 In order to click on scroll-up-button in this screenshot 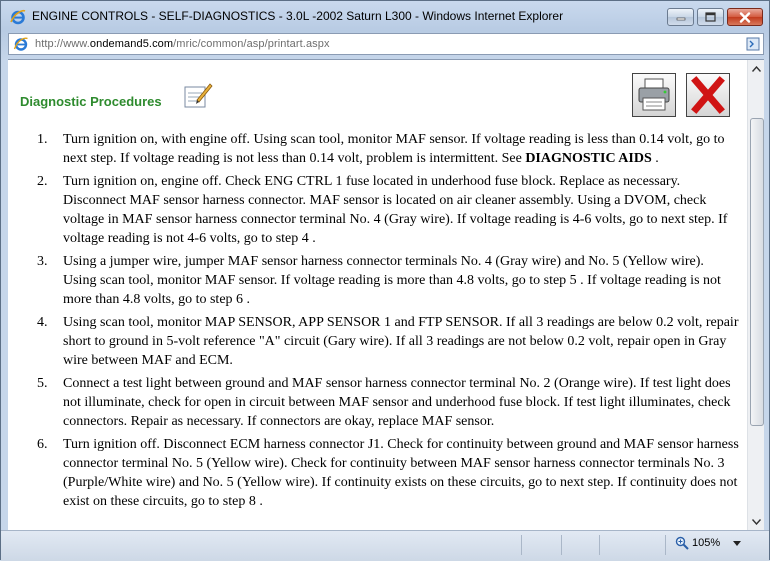, I will do `click(756, 68)`.